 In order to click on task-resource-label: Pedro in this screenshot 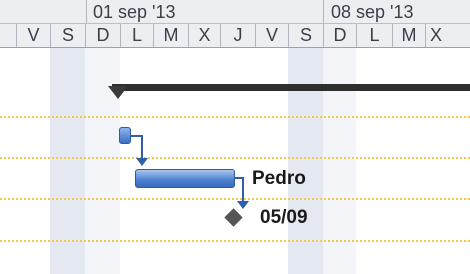, I will do `click(279, 178)`.